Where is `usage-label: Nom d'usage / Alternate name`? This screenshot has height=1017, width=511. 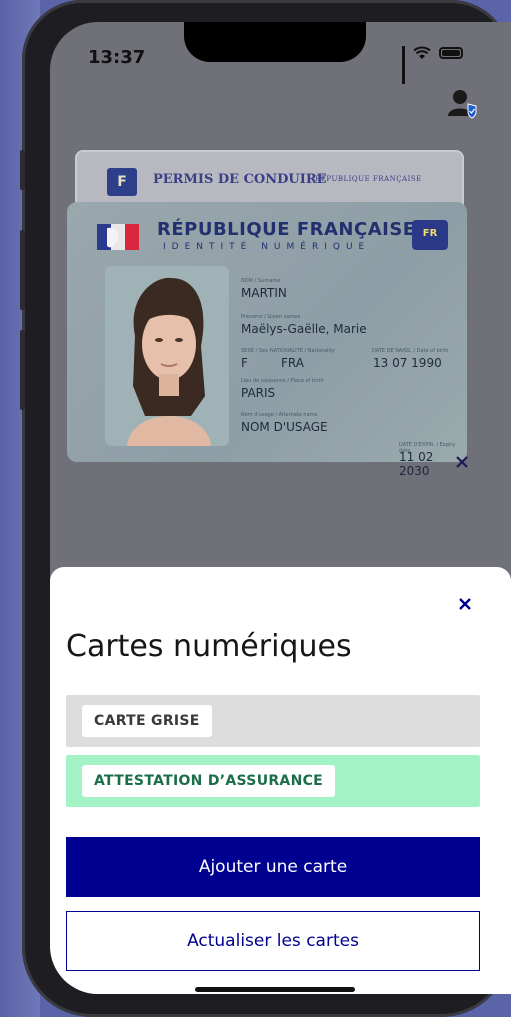
usage-label: Nom d'usage / Alternate name is located at coordinates (279, 415).